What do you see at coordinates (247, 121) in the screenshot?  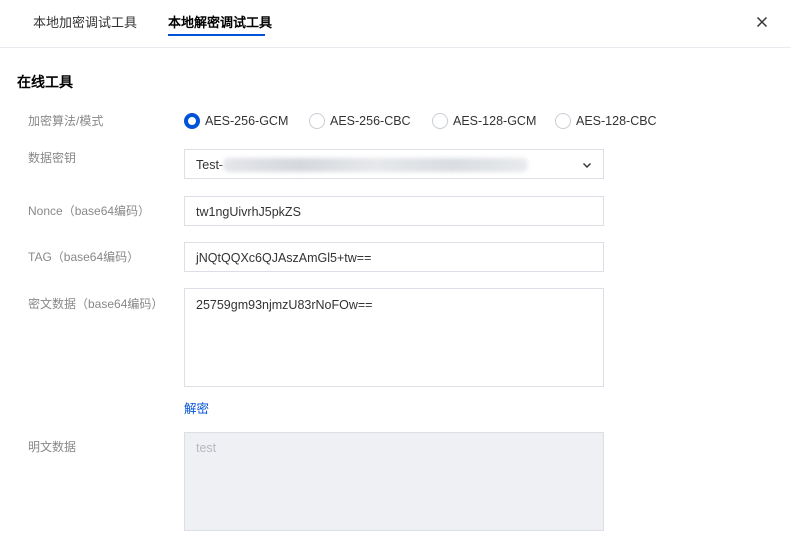 I see `radio-label: AES-256-GCM` at bounding box center [247, 121].